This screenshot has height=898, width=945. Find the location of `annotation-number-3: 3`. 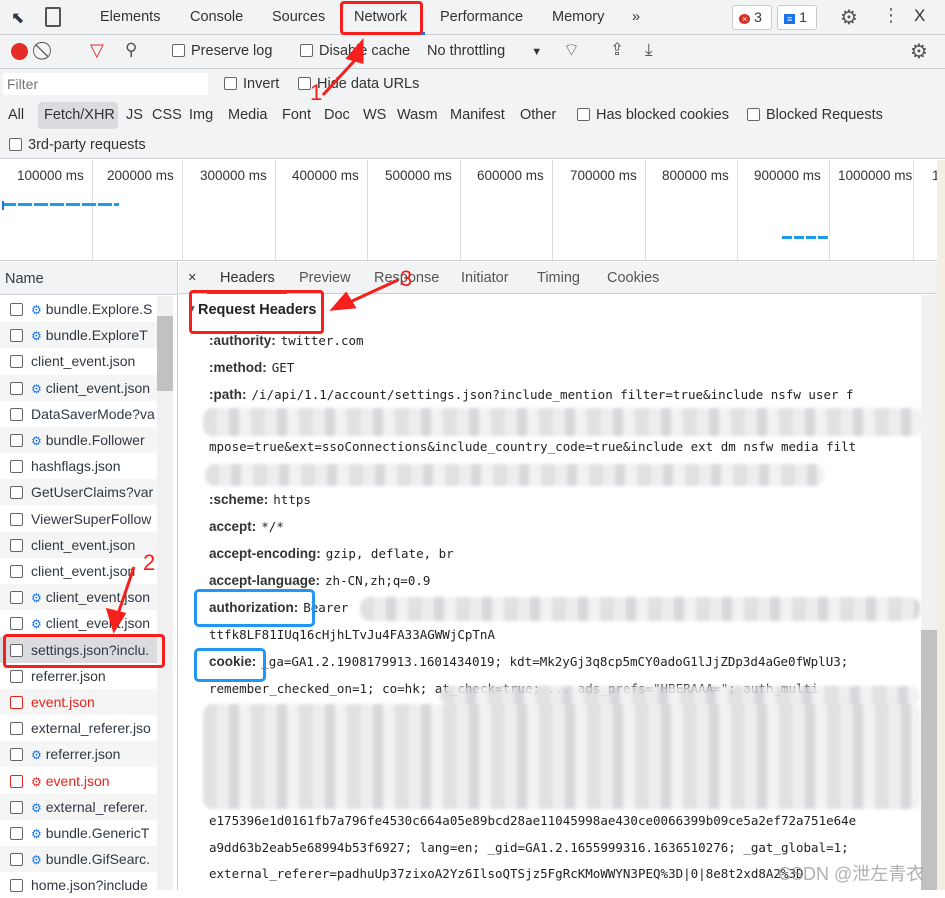

annotation-number-3: 3 is located at coordinates (406, 278).